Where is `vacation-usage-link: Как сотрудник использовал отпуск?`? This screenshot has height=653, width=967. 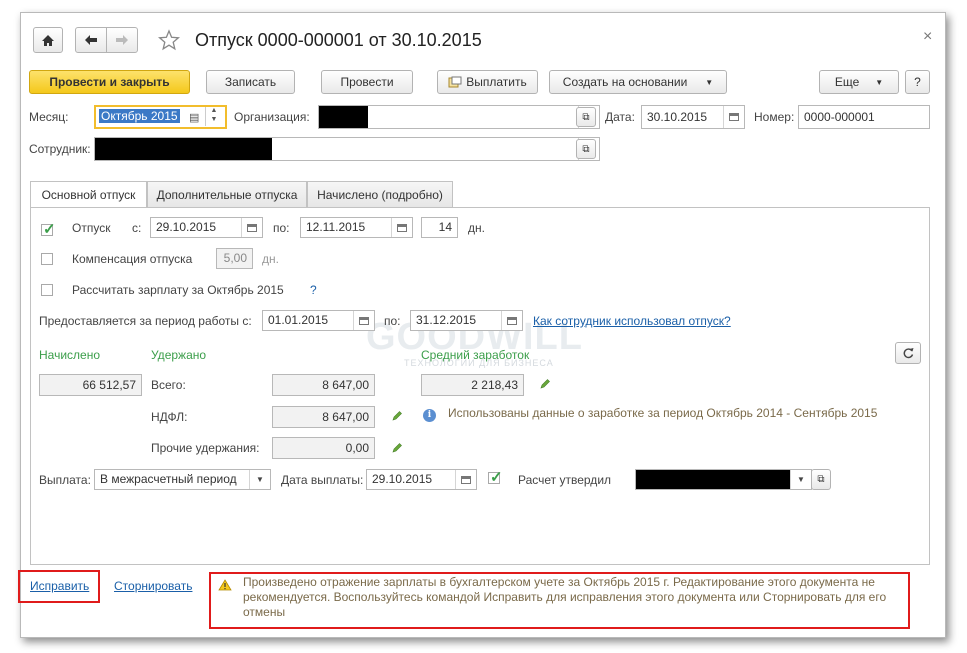
vacation-usage-link: Как сотрудник использовал отпуск? is located at coordinates (632, 321).